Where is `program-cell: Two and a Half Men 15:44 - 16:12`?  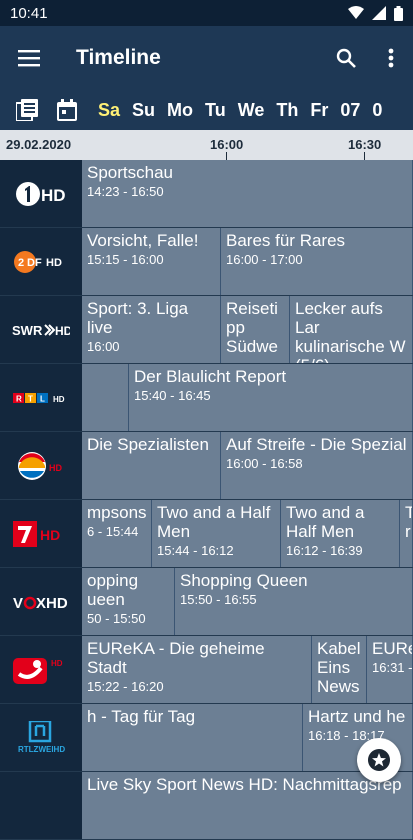 program-cell: Two and a Half Men 15:44 - 16:12 is located at coordinates (216, 533).